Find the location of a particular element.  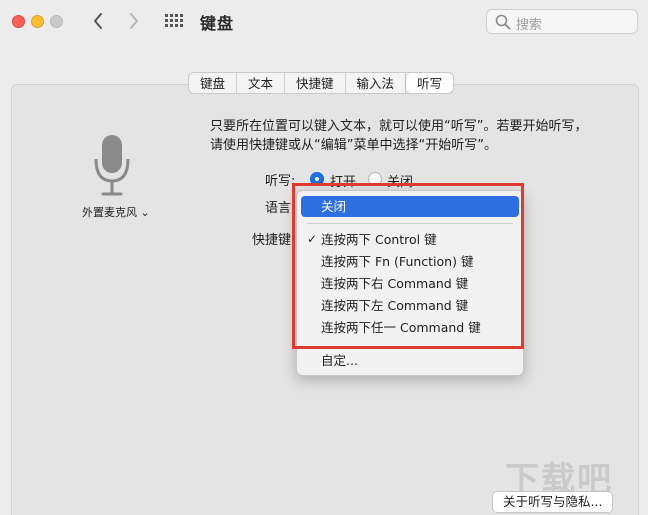

window-title: 键盘 is located at coordinates (217, 23).